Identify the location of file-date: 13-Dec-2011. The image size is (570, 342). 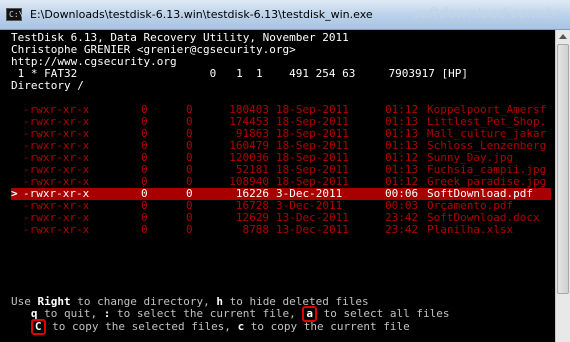
(312, 229).